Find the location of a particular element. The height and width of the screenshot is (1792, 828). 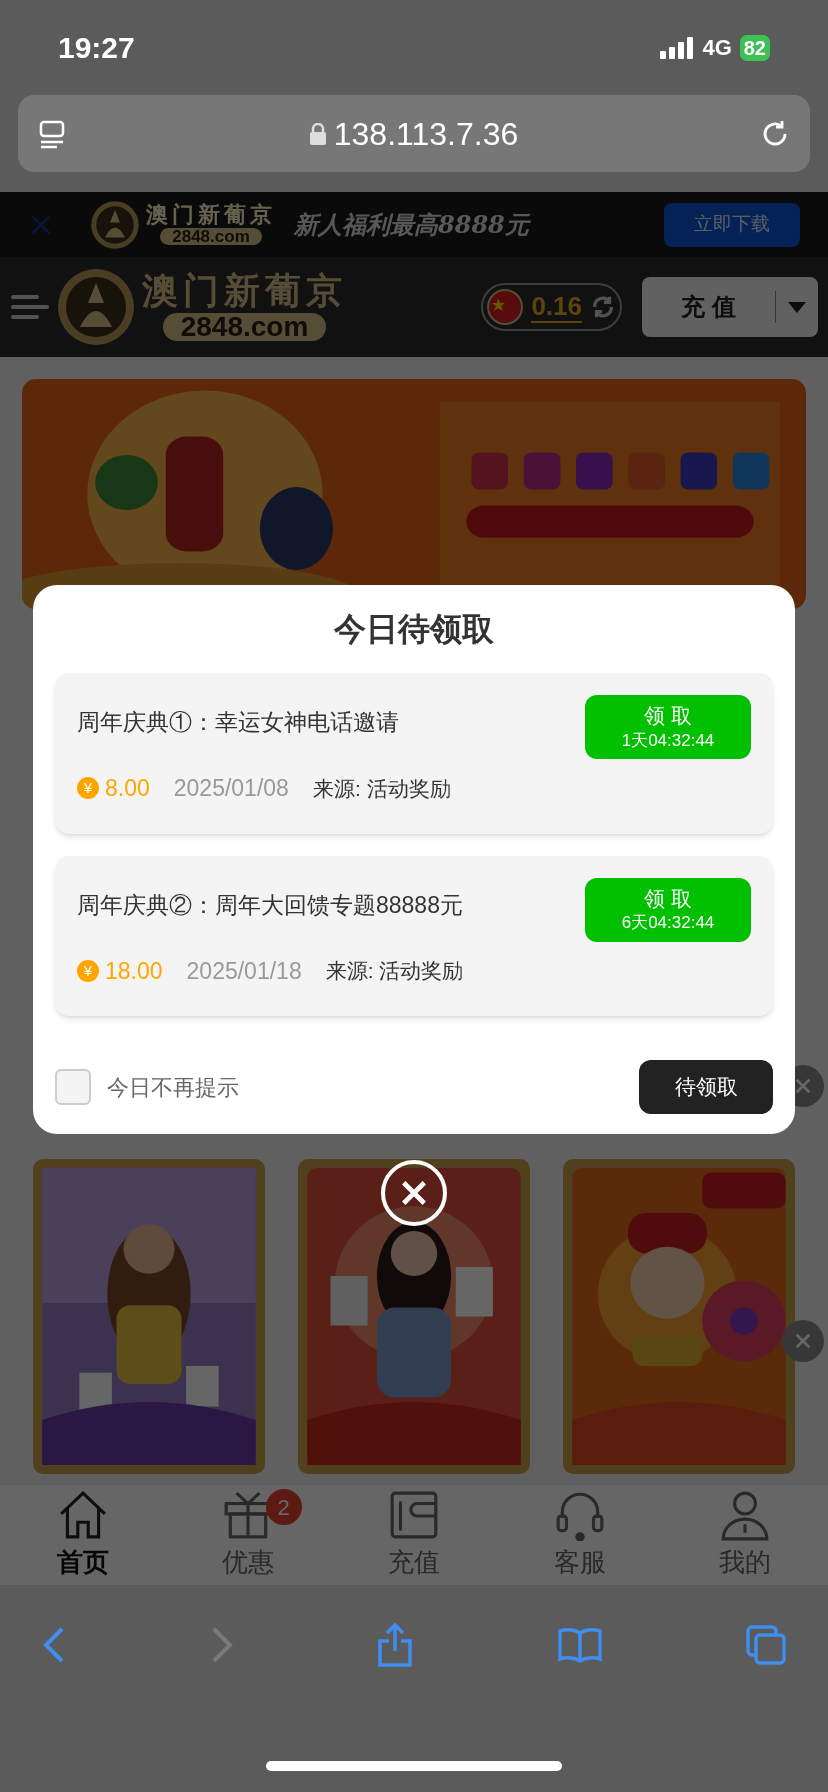

lock-icon is located at coordinates (317, 133).